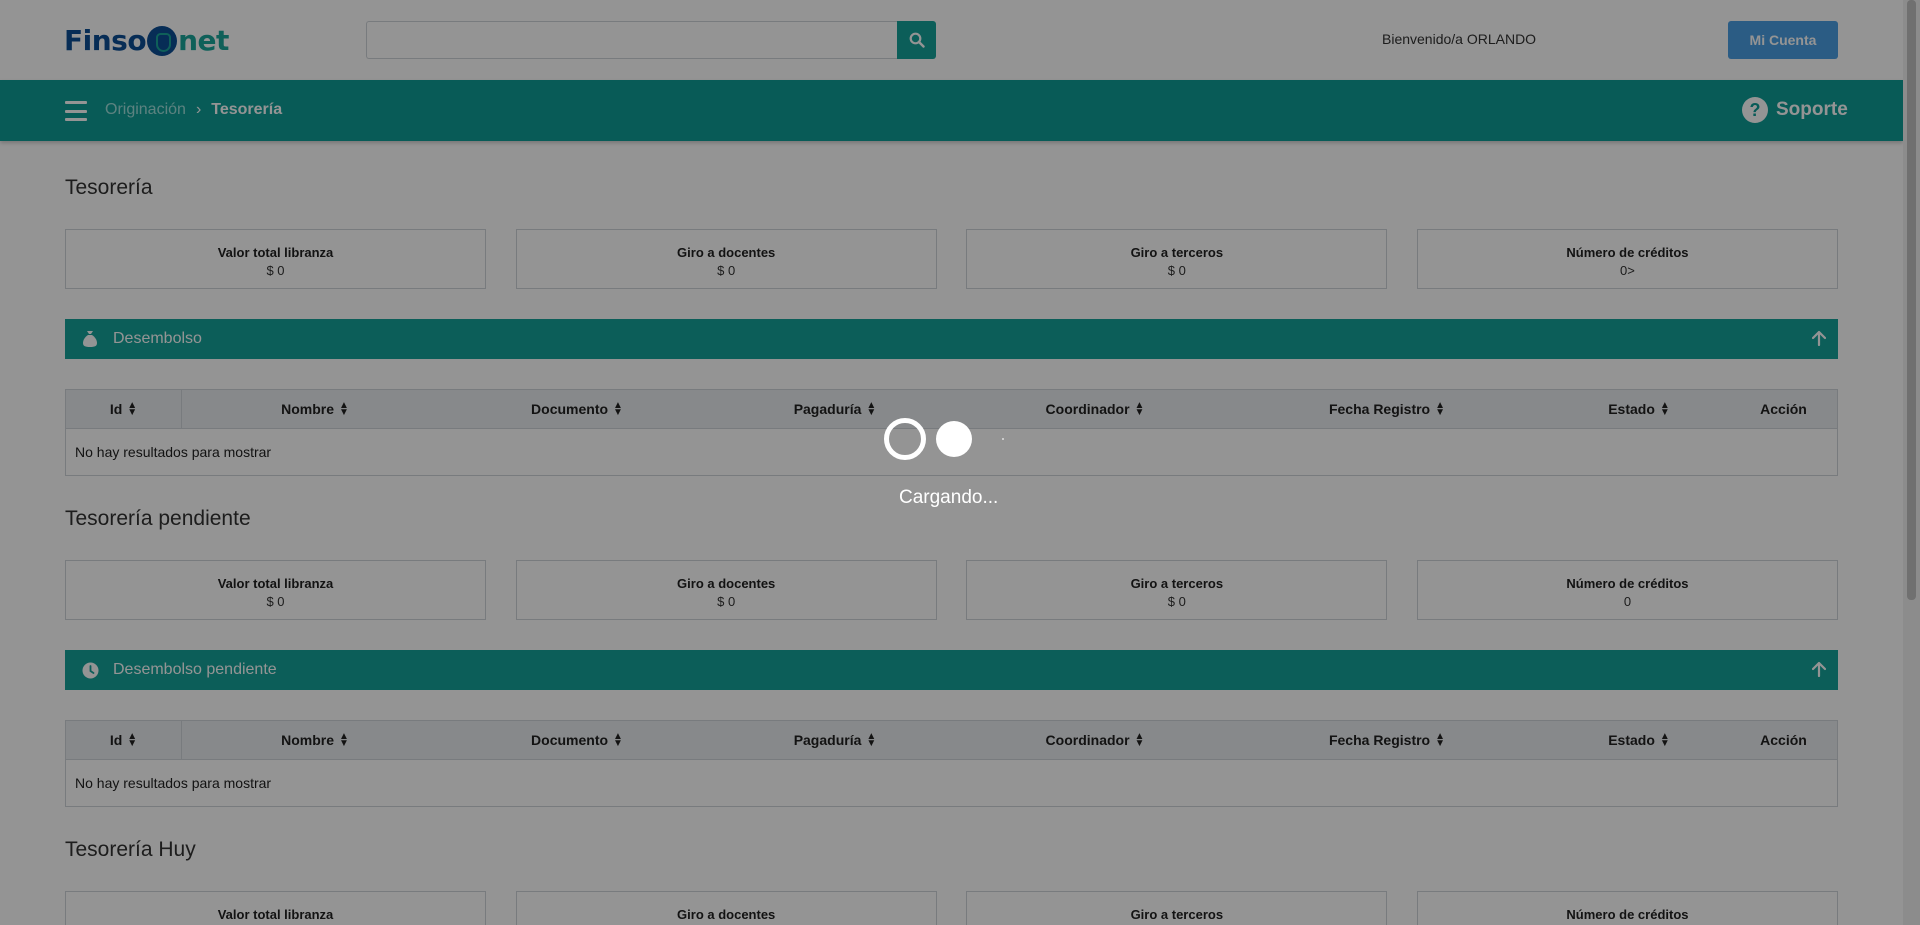 The height and width of the screenshot is (925, 1920). Describe the element at coordinates (954, 439) in the screenshot. I see `spinner-dot` at that location.